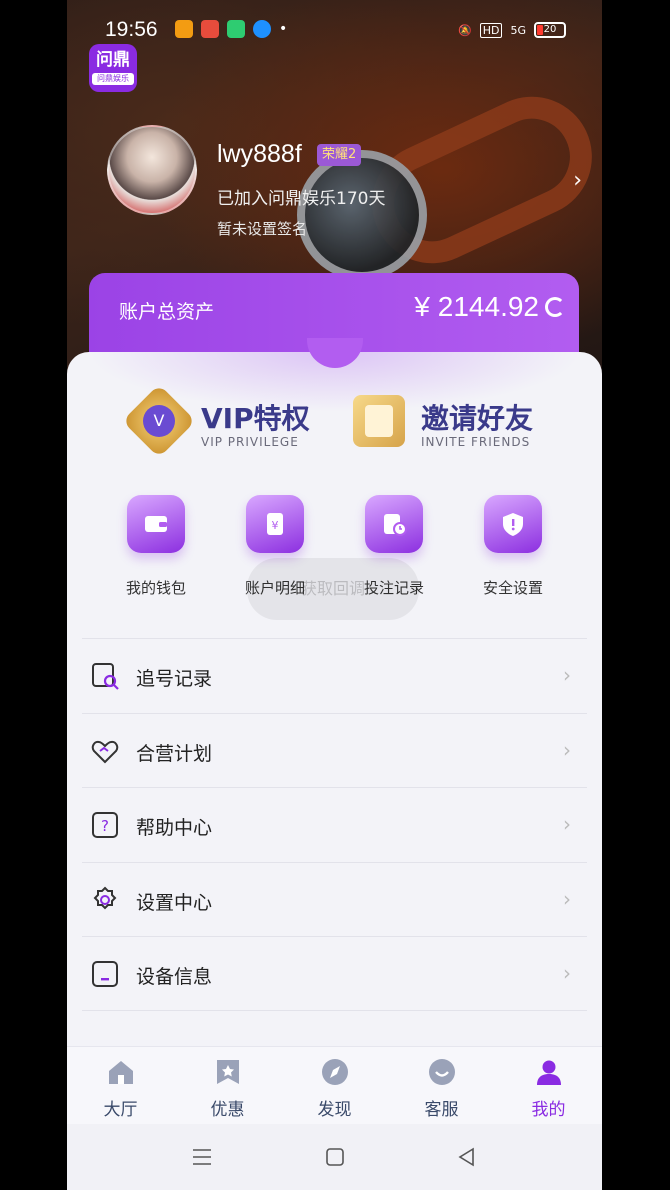 The height and width of the screenshot is (1190, 670). What do you see at coordinates (174, 753) in the screenshot?
I see `menu-label: 合营计划` at bounding box center [174, 753].